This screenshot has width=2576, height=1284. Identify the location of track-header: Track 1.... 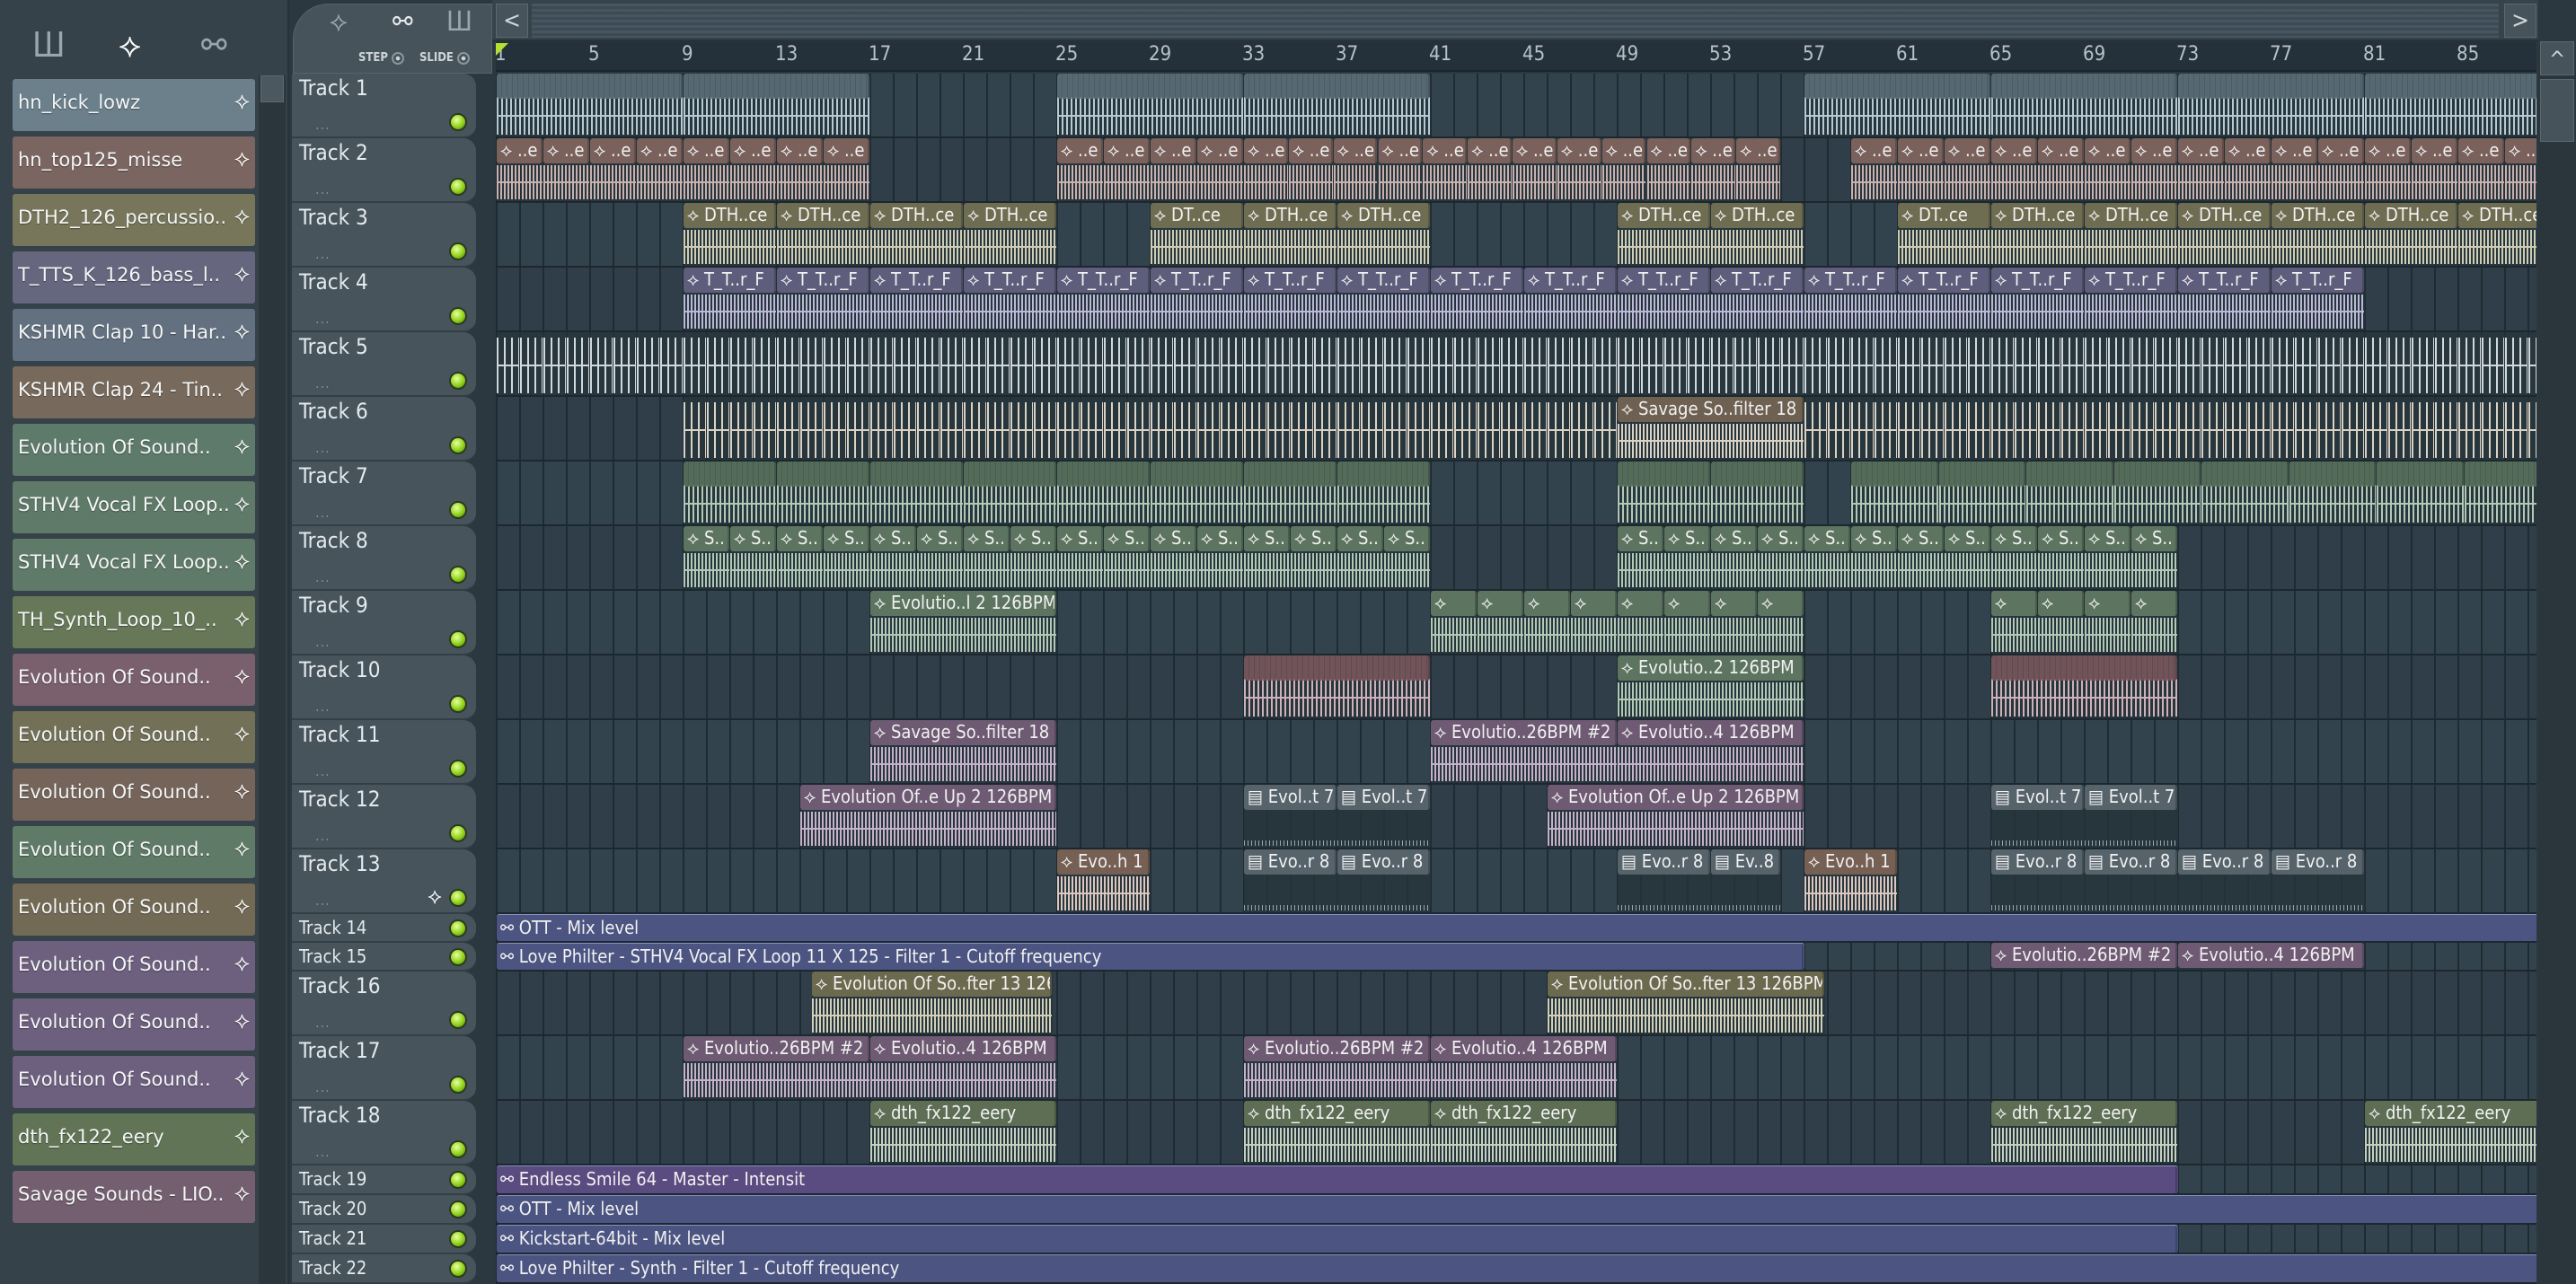
(384, 106).